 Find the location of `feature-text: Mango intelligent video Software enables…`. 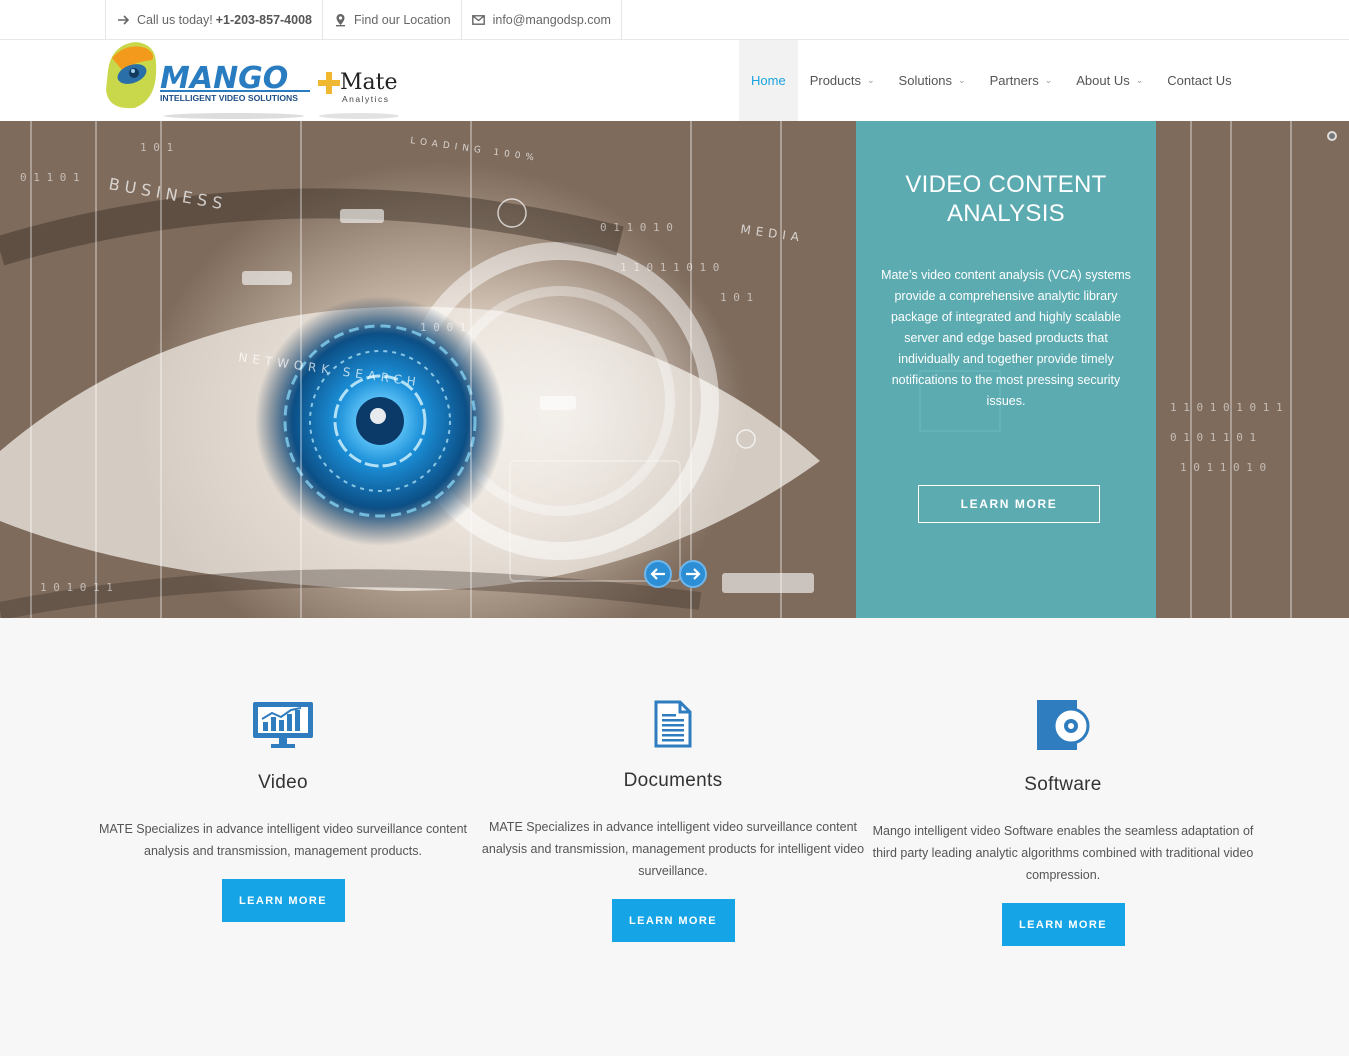

feature-text: Mango intelligent video Software enables… is located at coordinates (1063, 853).